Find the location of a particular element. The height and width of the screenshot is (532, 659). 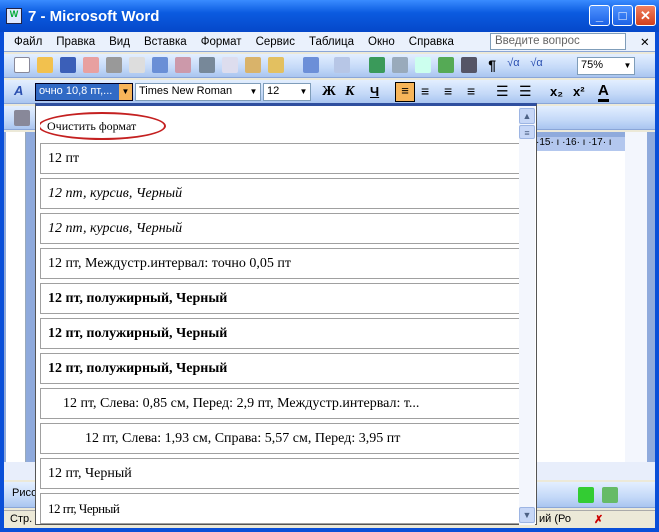

horizontal-ruler: ·15· ı ·16· ı ·17· ı is located at coordinates (574, 144).